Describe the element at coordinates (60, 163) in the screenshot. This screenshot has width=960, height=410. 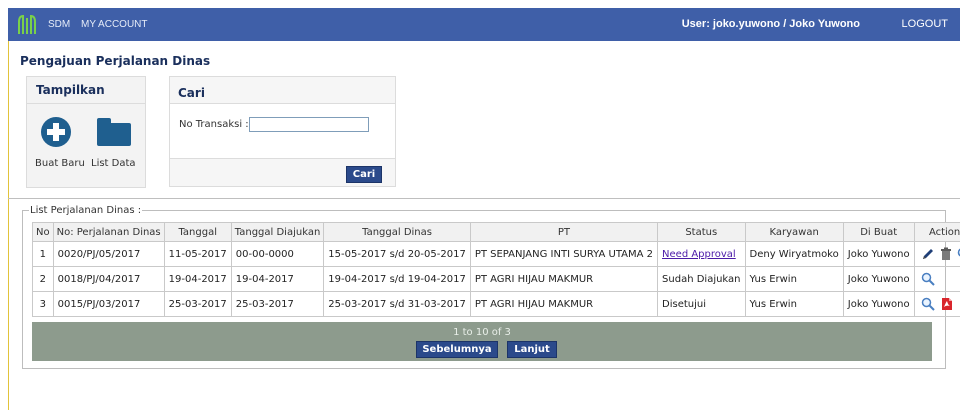
I see `buat-baru-link: Buat Baru` at that location.